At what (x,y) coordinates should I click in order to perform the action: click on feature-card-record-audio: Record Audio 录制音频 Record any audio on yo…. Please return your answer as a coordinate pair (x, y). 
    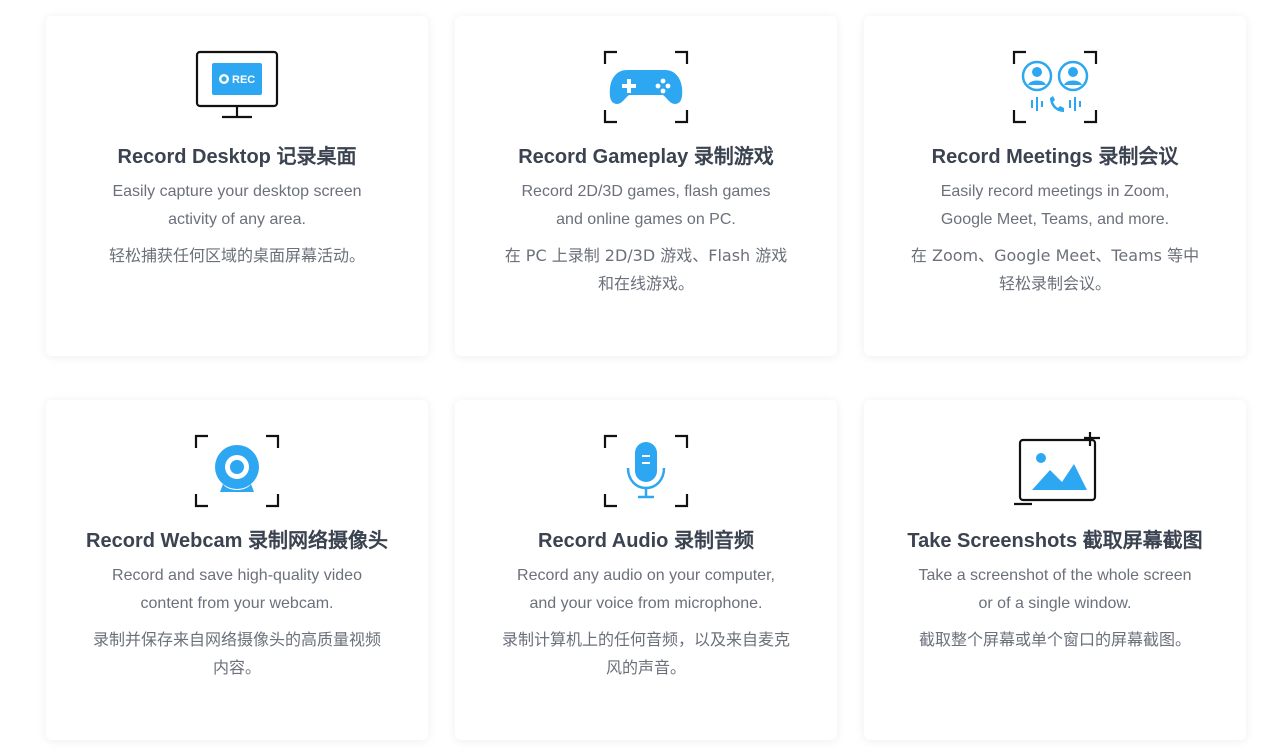
    Looking at the image, I should click on (646, 570).